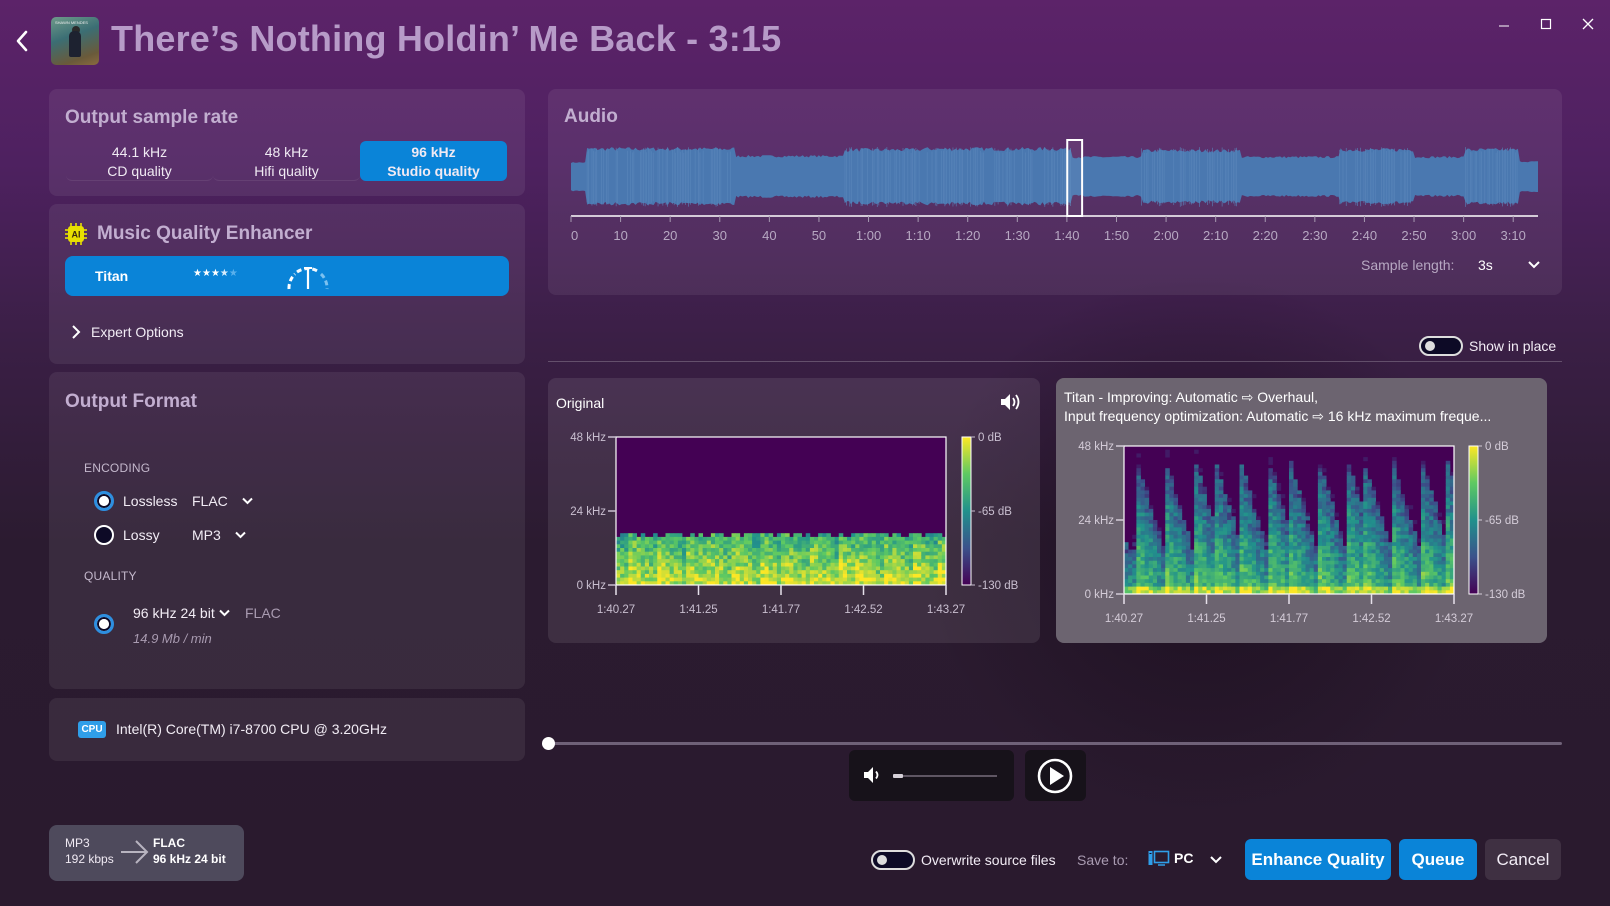  Describe the element at coordinates (287, 276) in the screenshot. I see `model-selector-titan: Titan ★★★★★` at that location.